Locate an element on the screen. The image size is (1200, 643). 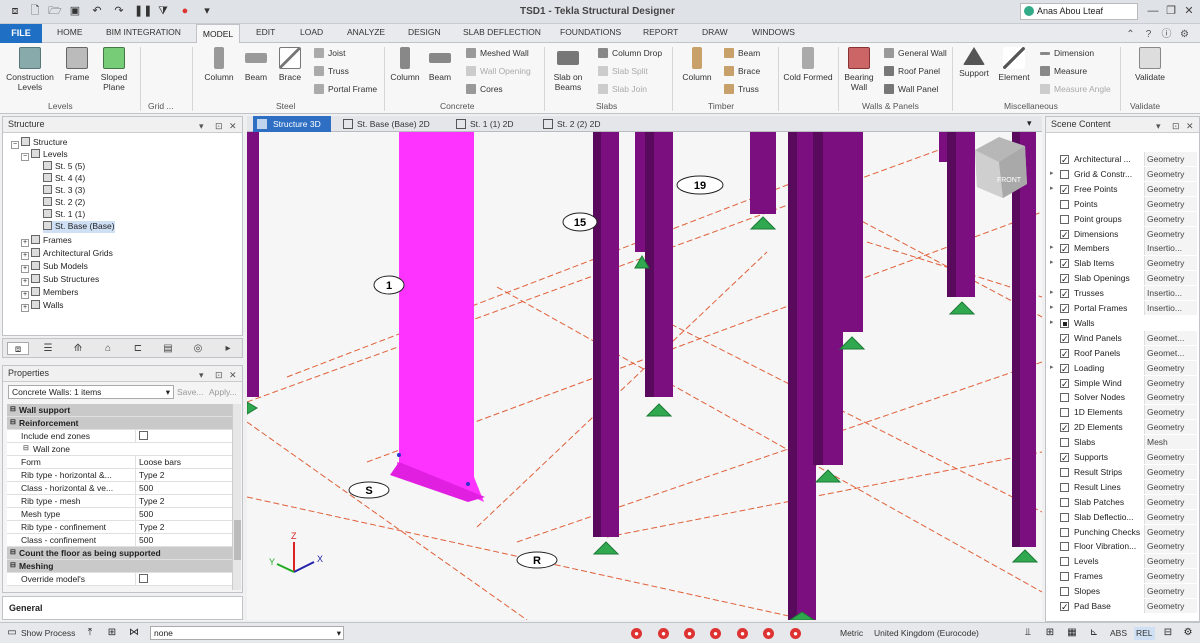
scene-item: Slopes Geometry is located at coordinates (1123, 591).